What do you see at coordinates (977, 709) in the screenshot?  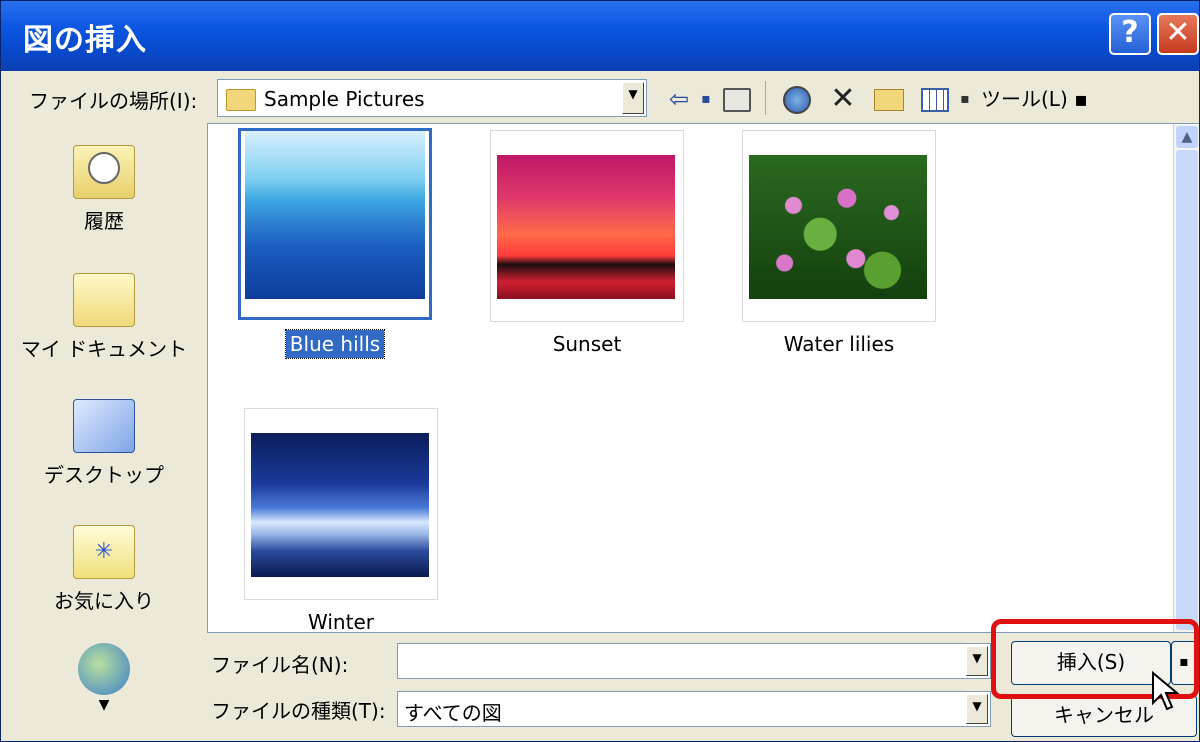 I see `filetype-dropdown-button: ▼` at bounding box center [977, 709].